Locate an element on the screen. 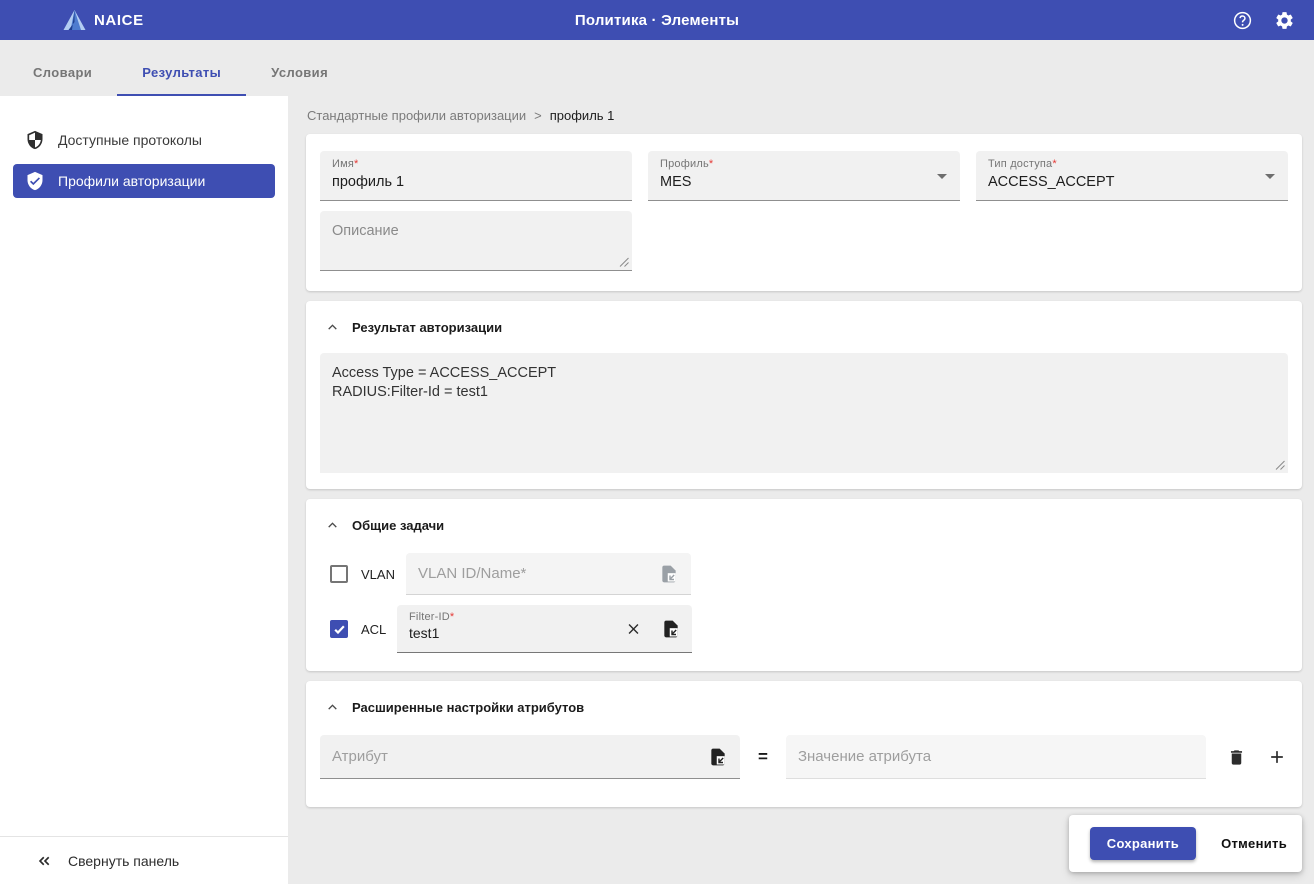 The height and width of the screenshot is (884, 1314). section-title: Расширенные настройки атрибутов is located at coordinates (468, 707).